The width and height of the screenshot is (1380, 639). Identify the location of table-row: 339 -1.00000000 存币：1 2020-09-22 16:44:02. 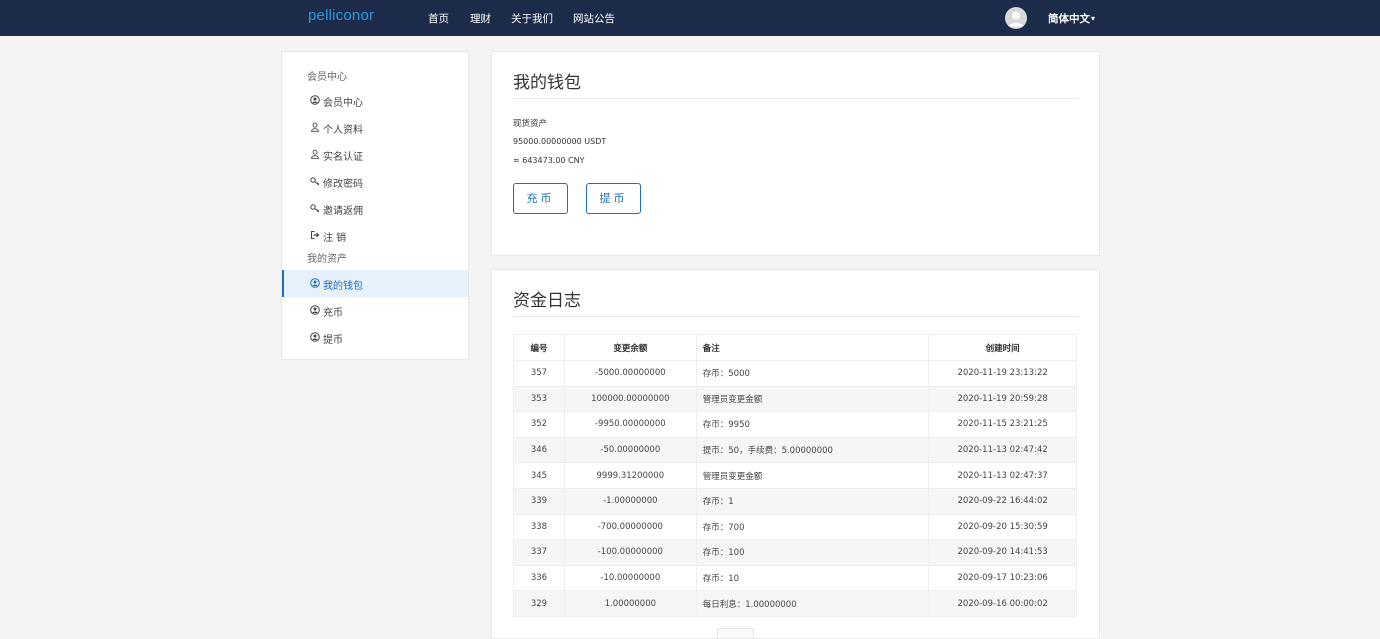
(795, 501).